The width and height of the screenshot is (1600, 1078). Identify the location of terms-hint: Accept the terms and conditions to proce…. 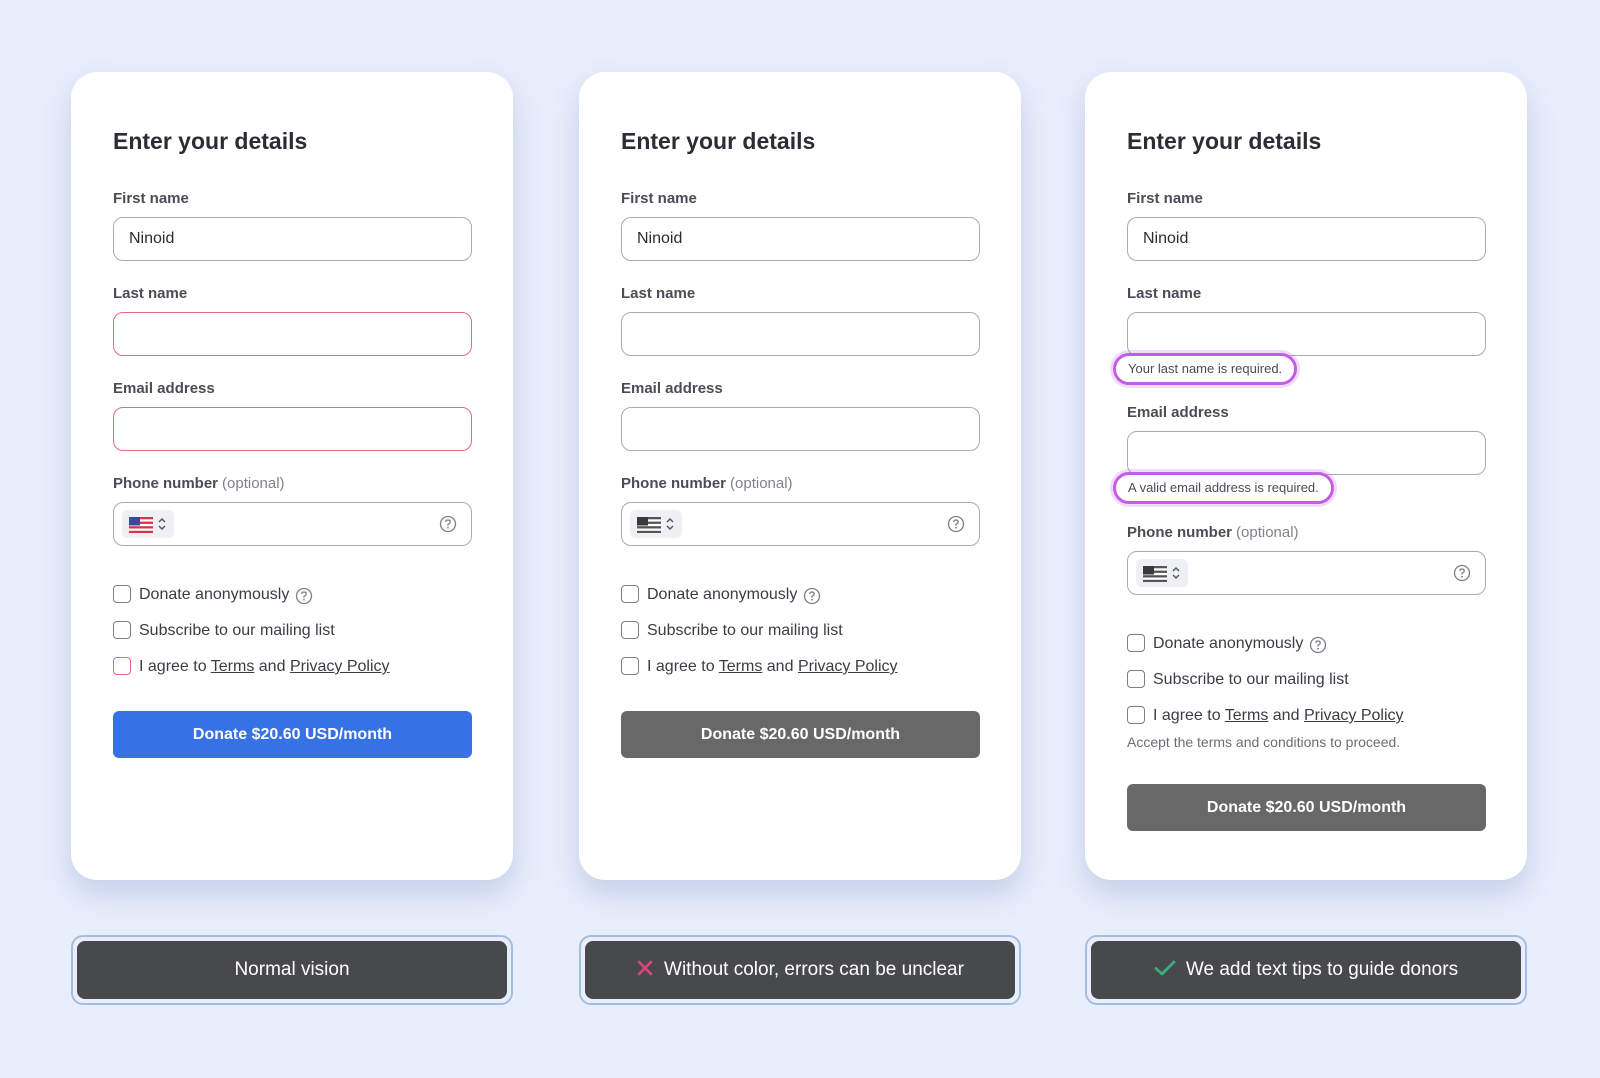
(1264, 742).